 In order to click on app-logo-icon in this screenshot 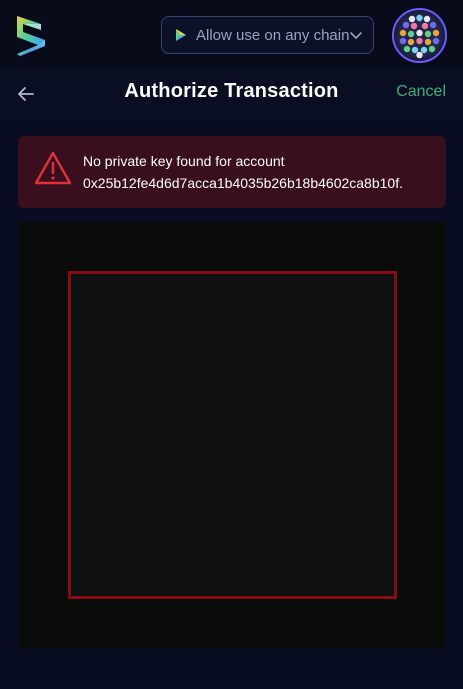, I will do `click(31, 36)`.